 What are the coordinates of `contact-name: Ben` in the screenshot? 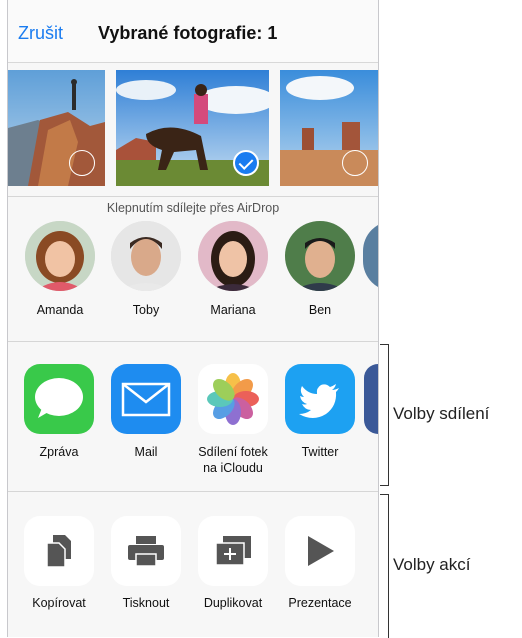 It's located at (320, 310).